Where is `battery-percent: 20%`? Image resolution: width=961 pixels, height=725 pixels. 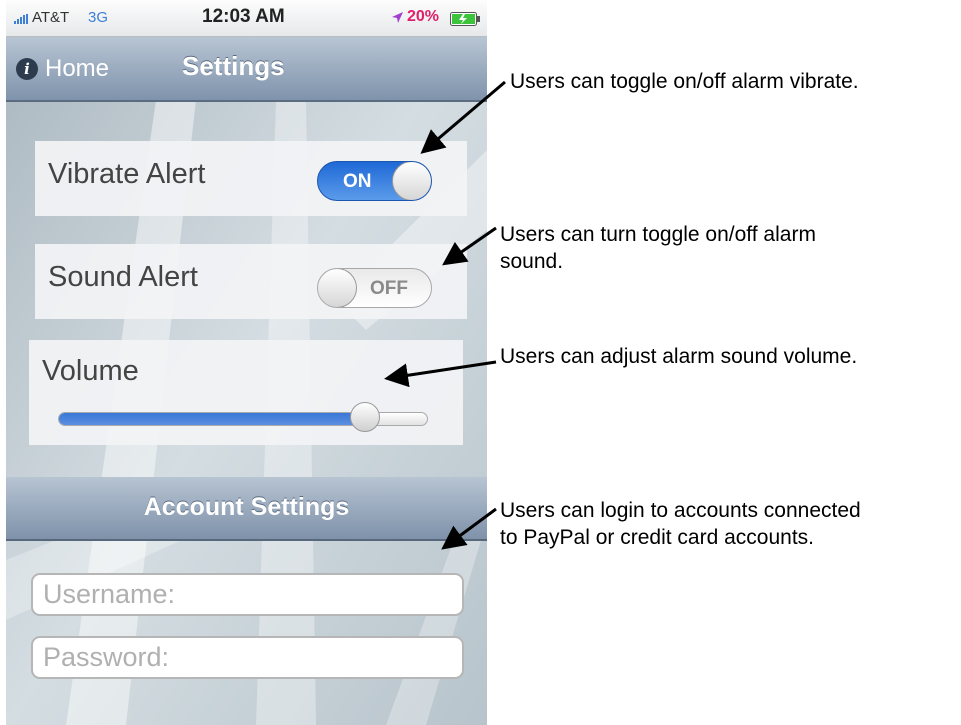
battery-percent: 20% is located at coordinates (423, 16).